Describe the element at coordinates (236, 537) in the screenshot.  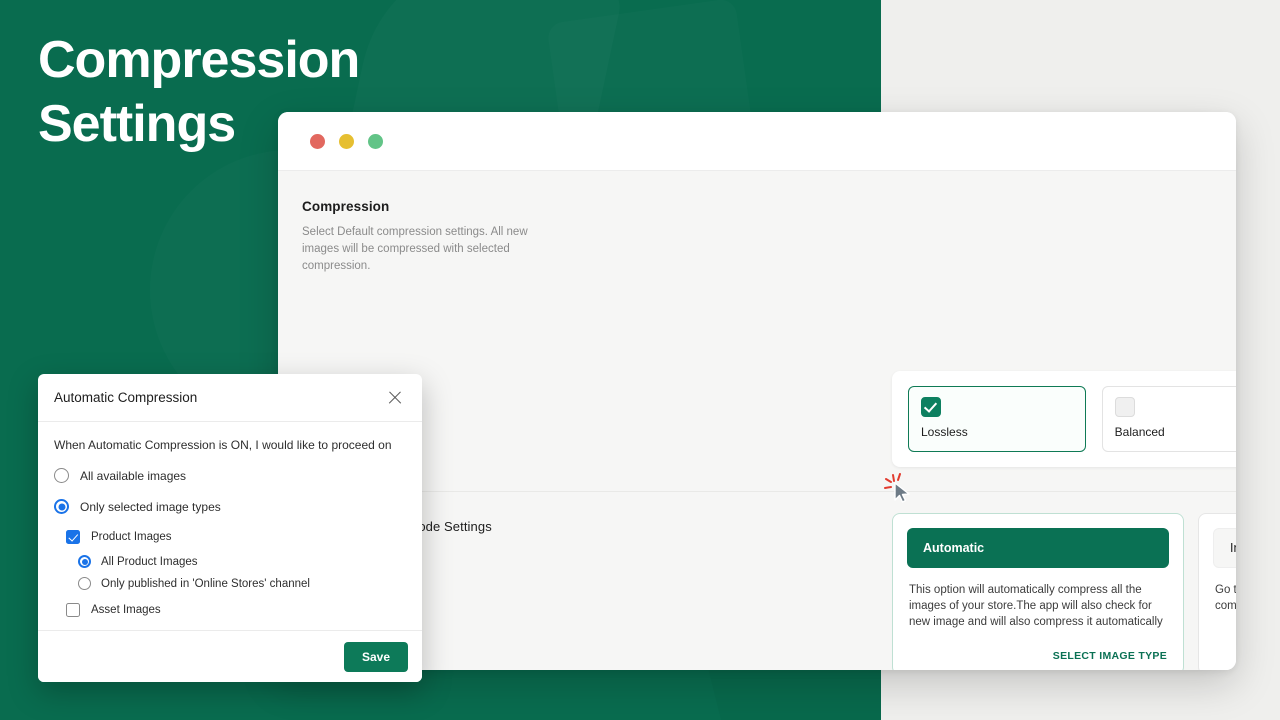
I see `checkbox-product-images: Product Images` at that location.